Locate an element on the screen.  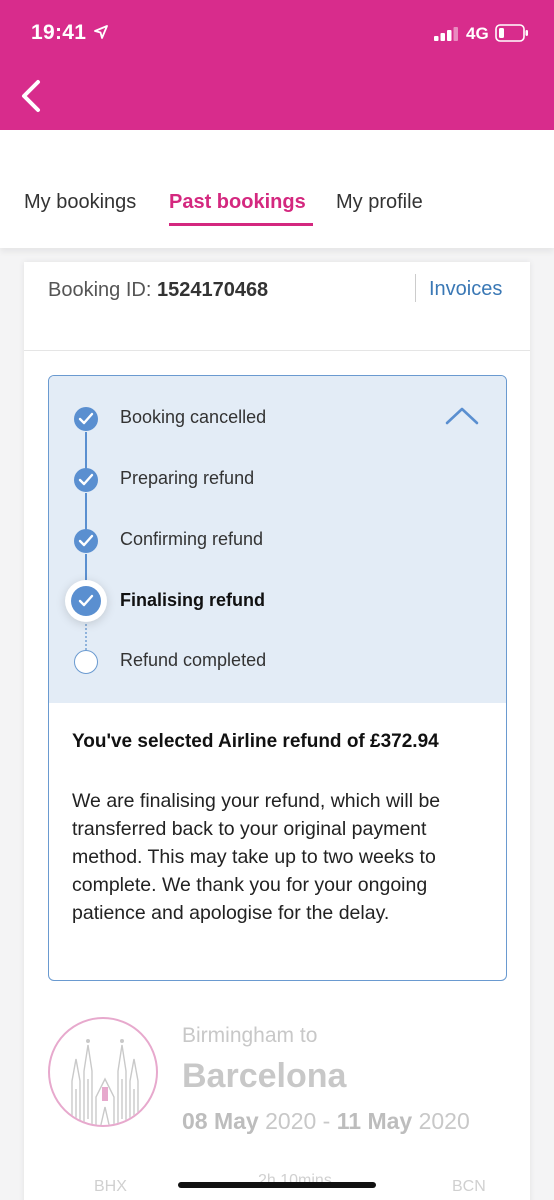
back-button is located at coordinates (33, 96).